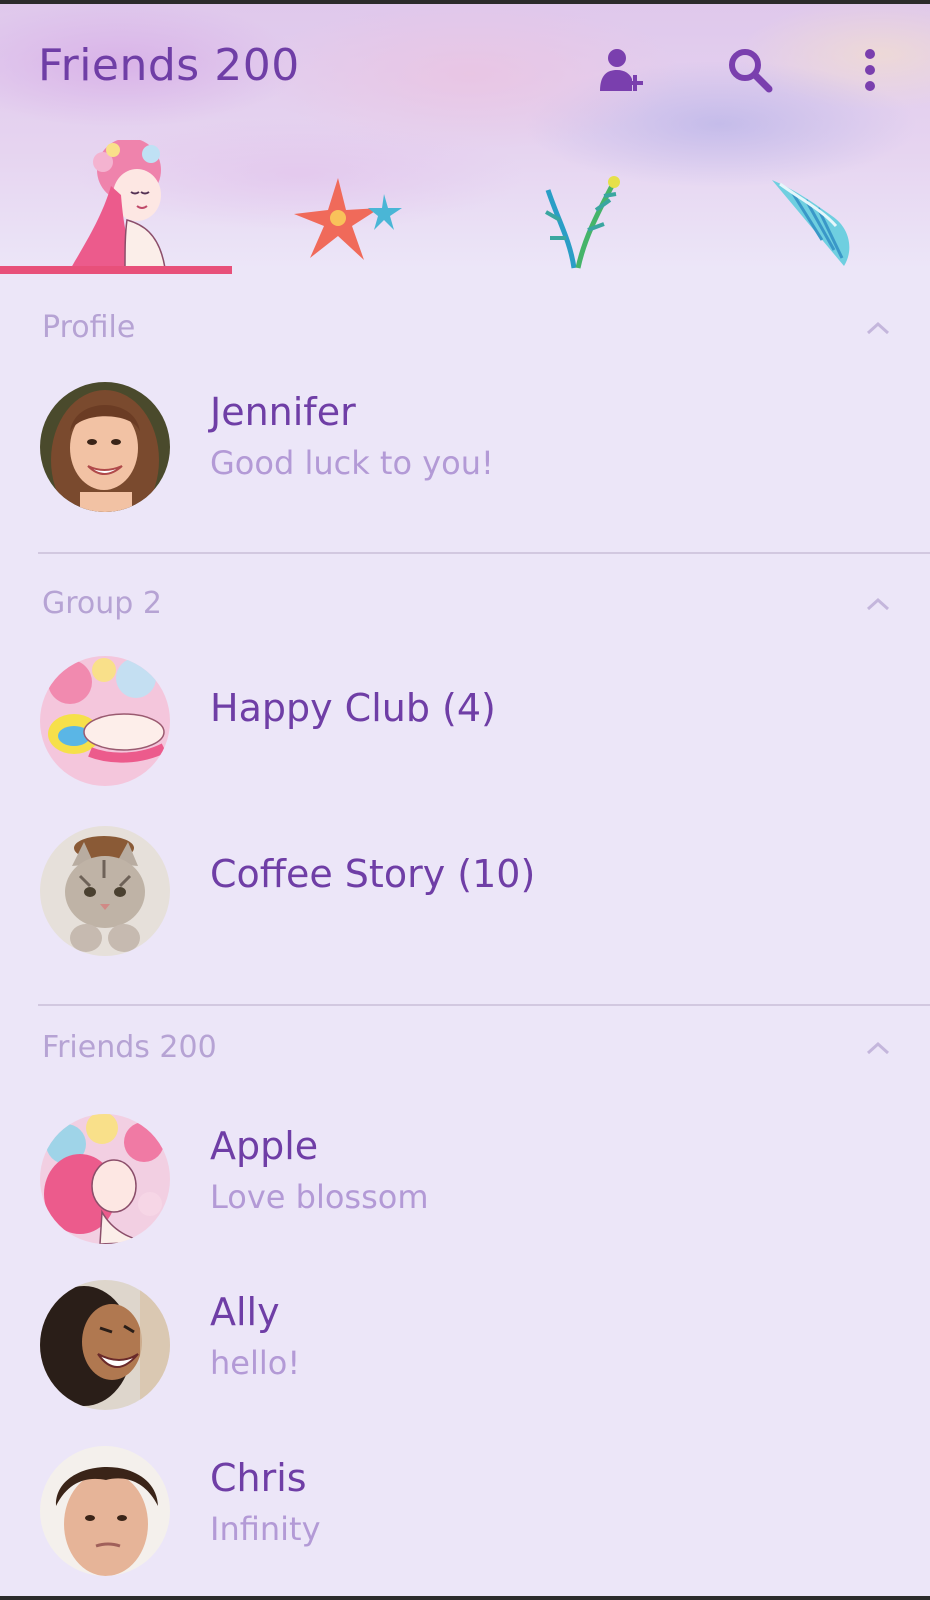 This screenshot has height=1600, width=930. What do you see at coordinates (353, 708) in the screenshot?
I see `group-name: Happy Club (4)` at bounding box center [353, 708].